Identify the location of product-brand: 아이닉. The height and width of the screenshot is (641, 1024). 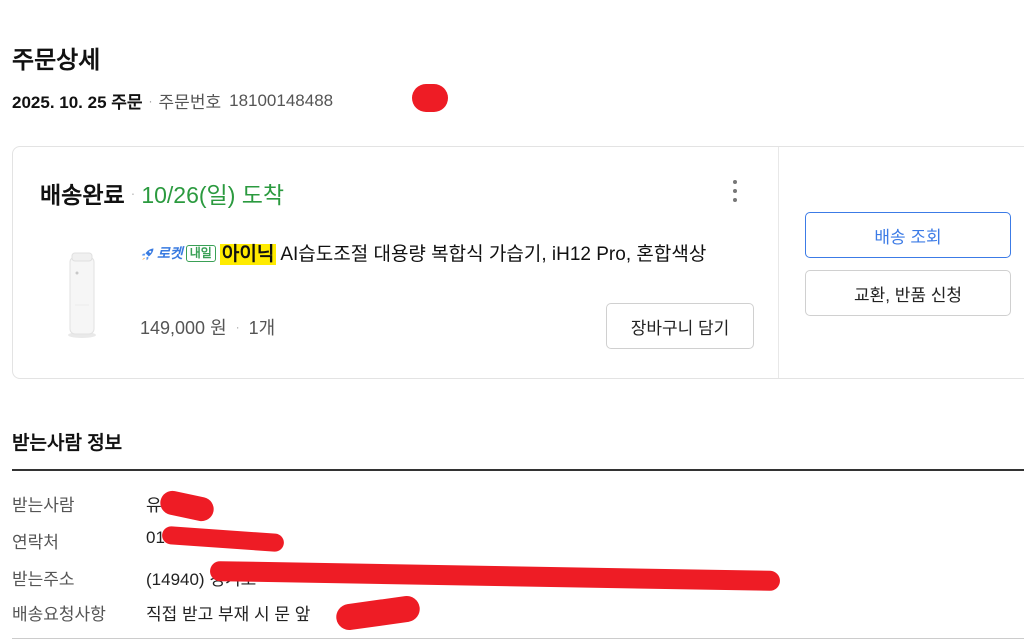
(248, 254).